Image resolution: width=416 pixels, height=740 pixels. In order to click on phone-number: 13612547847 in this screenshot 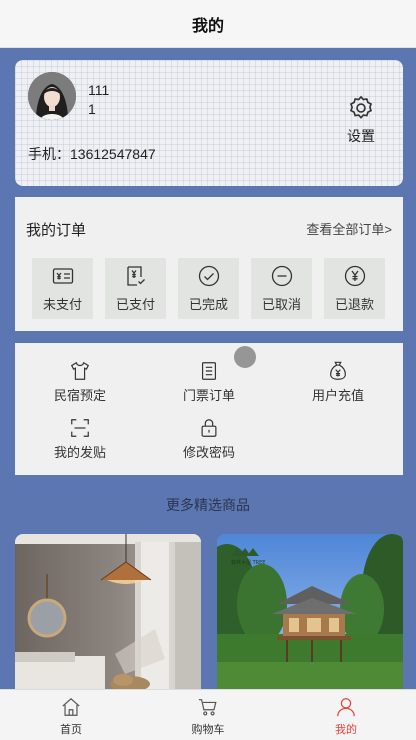, I will do `click(113, 154)`.